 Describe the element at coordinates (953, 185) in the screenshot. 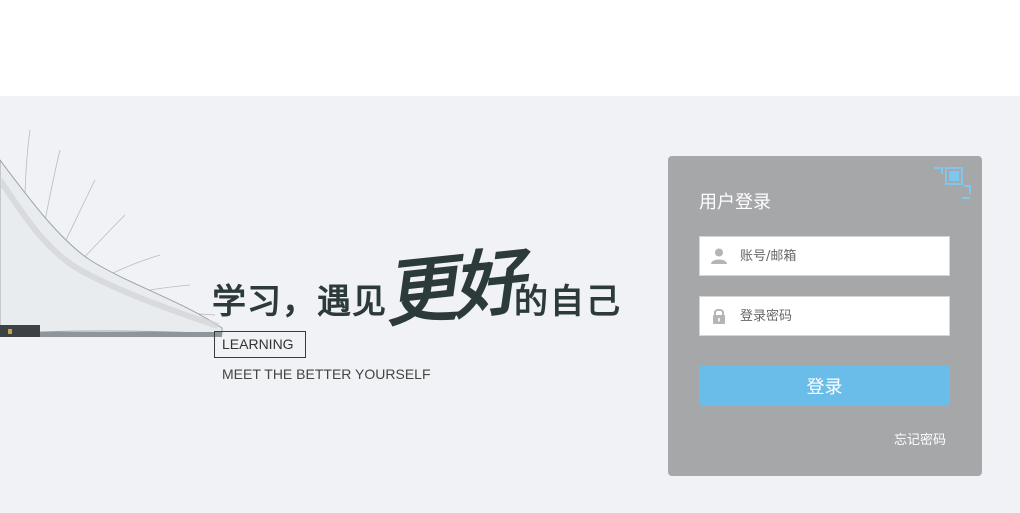

I see `qrcode-icon` at that location.